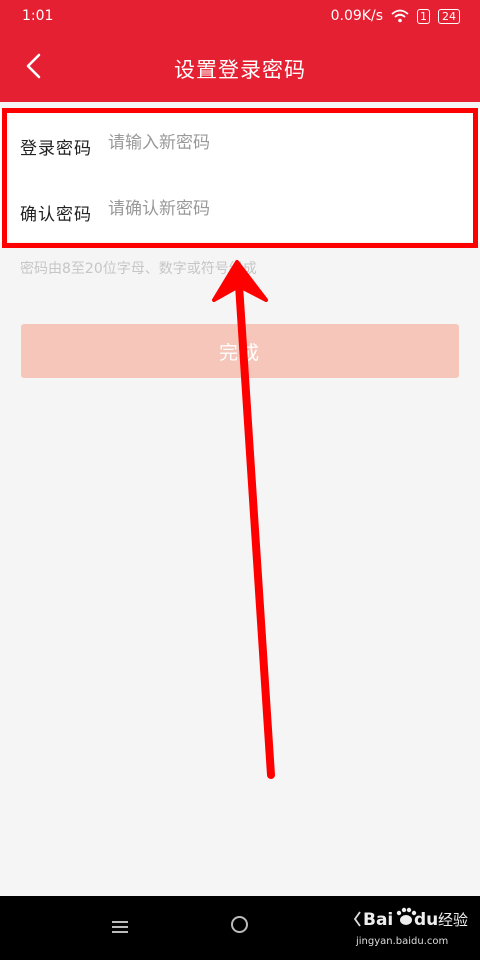  Describe the element at coordinates (453, 920) in the screenshot. I see `watermark-product: 经验` at that location.